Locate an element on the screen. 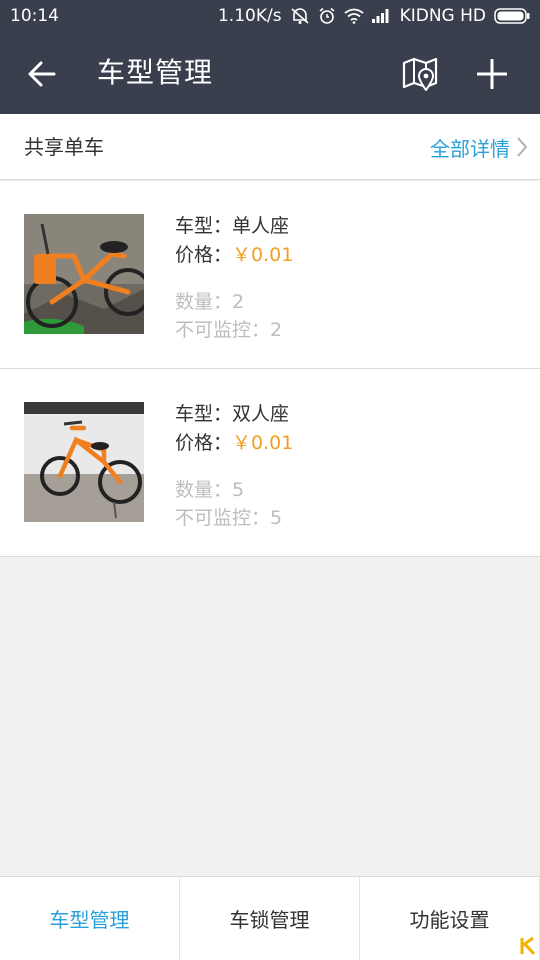 This screenshot has width=540, height=960. arrow-left-icon is located at coordinates (42, 74).